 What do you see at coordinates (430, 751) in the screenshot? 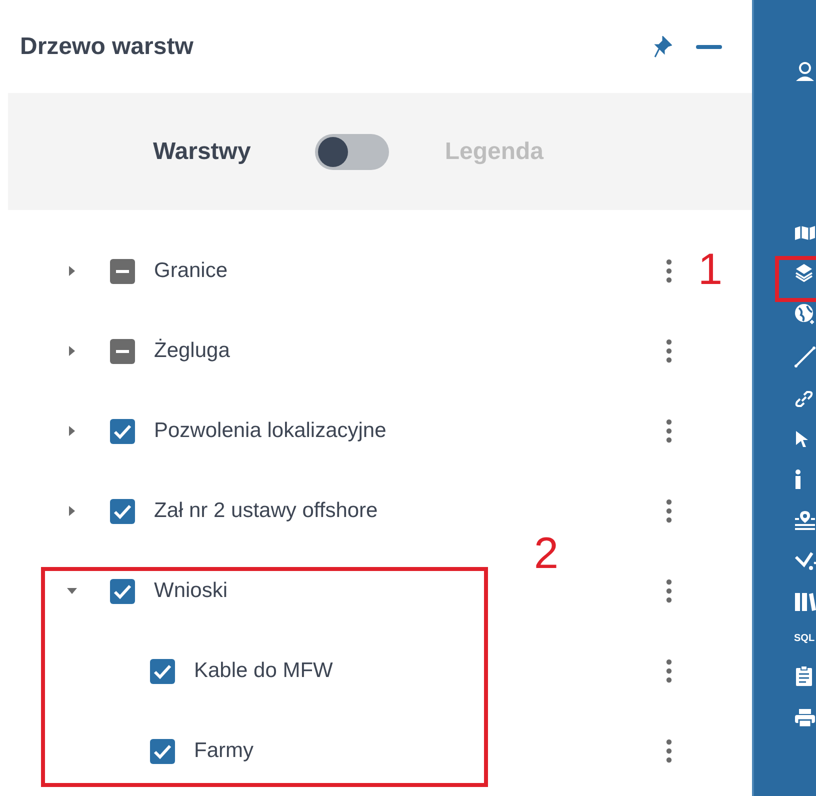
I see `layer-label: Farmy` at bounding box center [430, 751].